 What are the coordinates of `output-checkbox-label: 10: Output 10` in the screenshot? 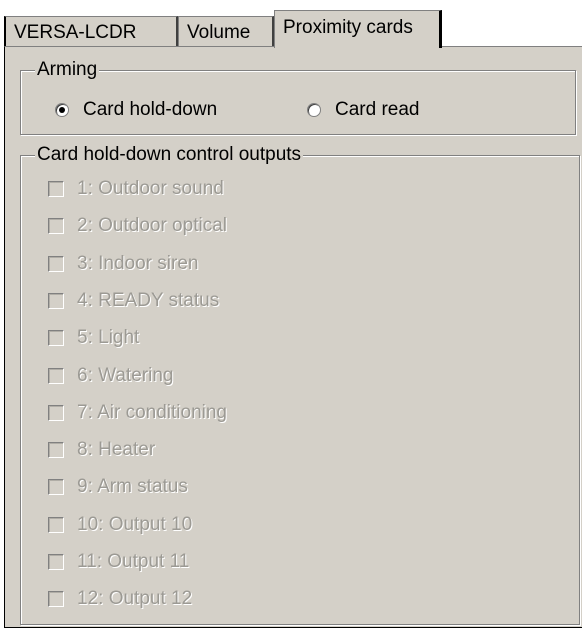 It's located at (135, 524).